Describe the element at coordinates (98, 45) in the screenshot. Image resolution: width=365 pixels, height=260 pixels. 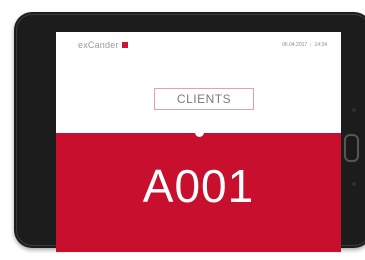
I see `brand-name: exCander` at that location.